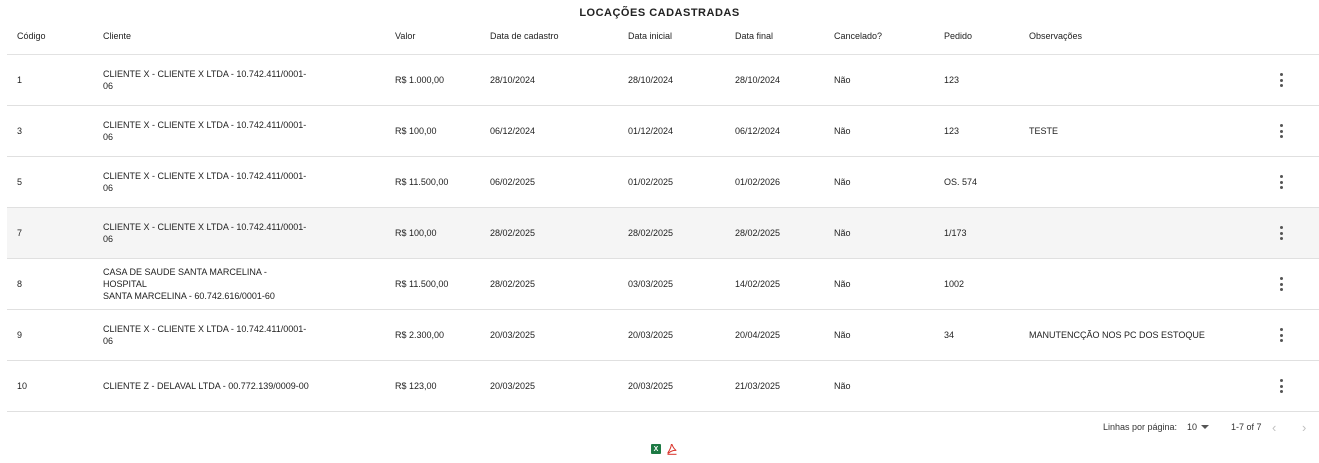  What do you see at coordinates (961, 182) in the screenshot?
I see `cell-pedido: OS. 574` at bounding box center [961, 182].